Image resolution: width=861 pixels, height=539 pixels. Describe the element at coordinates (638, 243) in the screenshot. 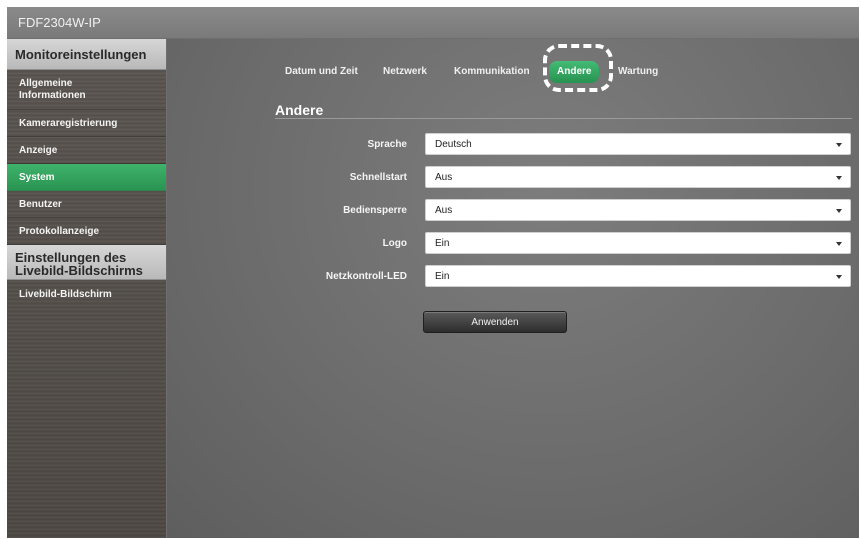

I see `logo-select: Ein` at that location.